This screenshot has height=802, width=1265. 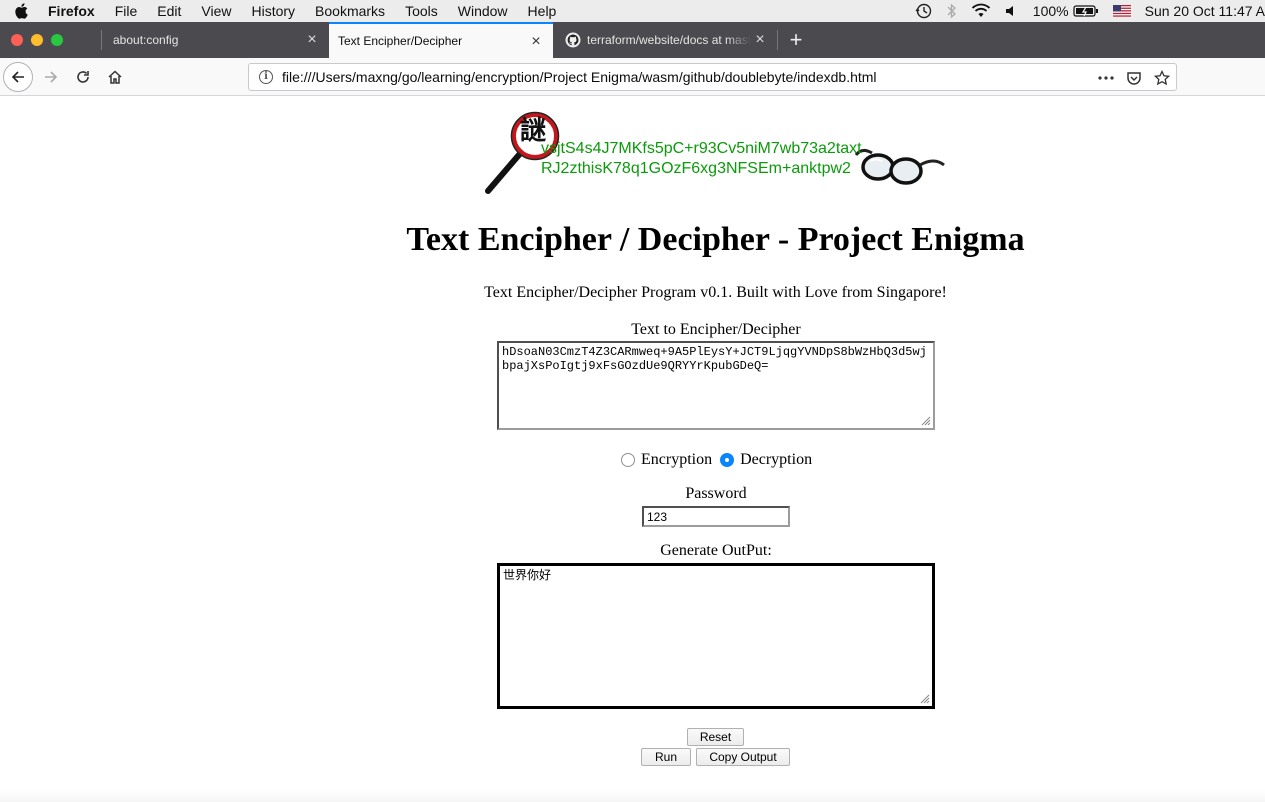 What do you see at coordinates (273, 11) in the screenshot?
I see `menu-history: History` at bounding box center [273, 11].